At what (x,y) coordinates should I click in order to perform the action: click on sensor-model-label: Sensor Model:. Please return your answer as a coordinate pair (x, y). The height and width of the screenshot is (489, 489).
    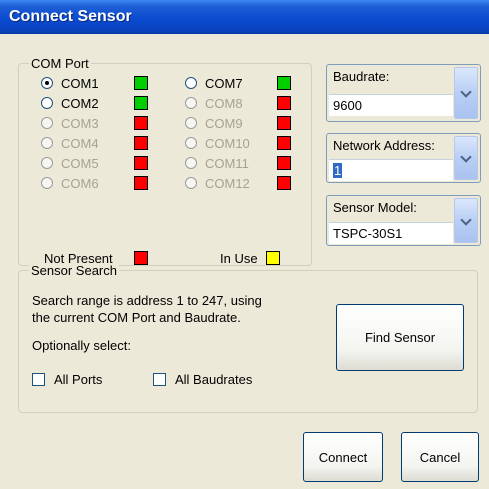
    Looking at the image, I should click on (375, 207).